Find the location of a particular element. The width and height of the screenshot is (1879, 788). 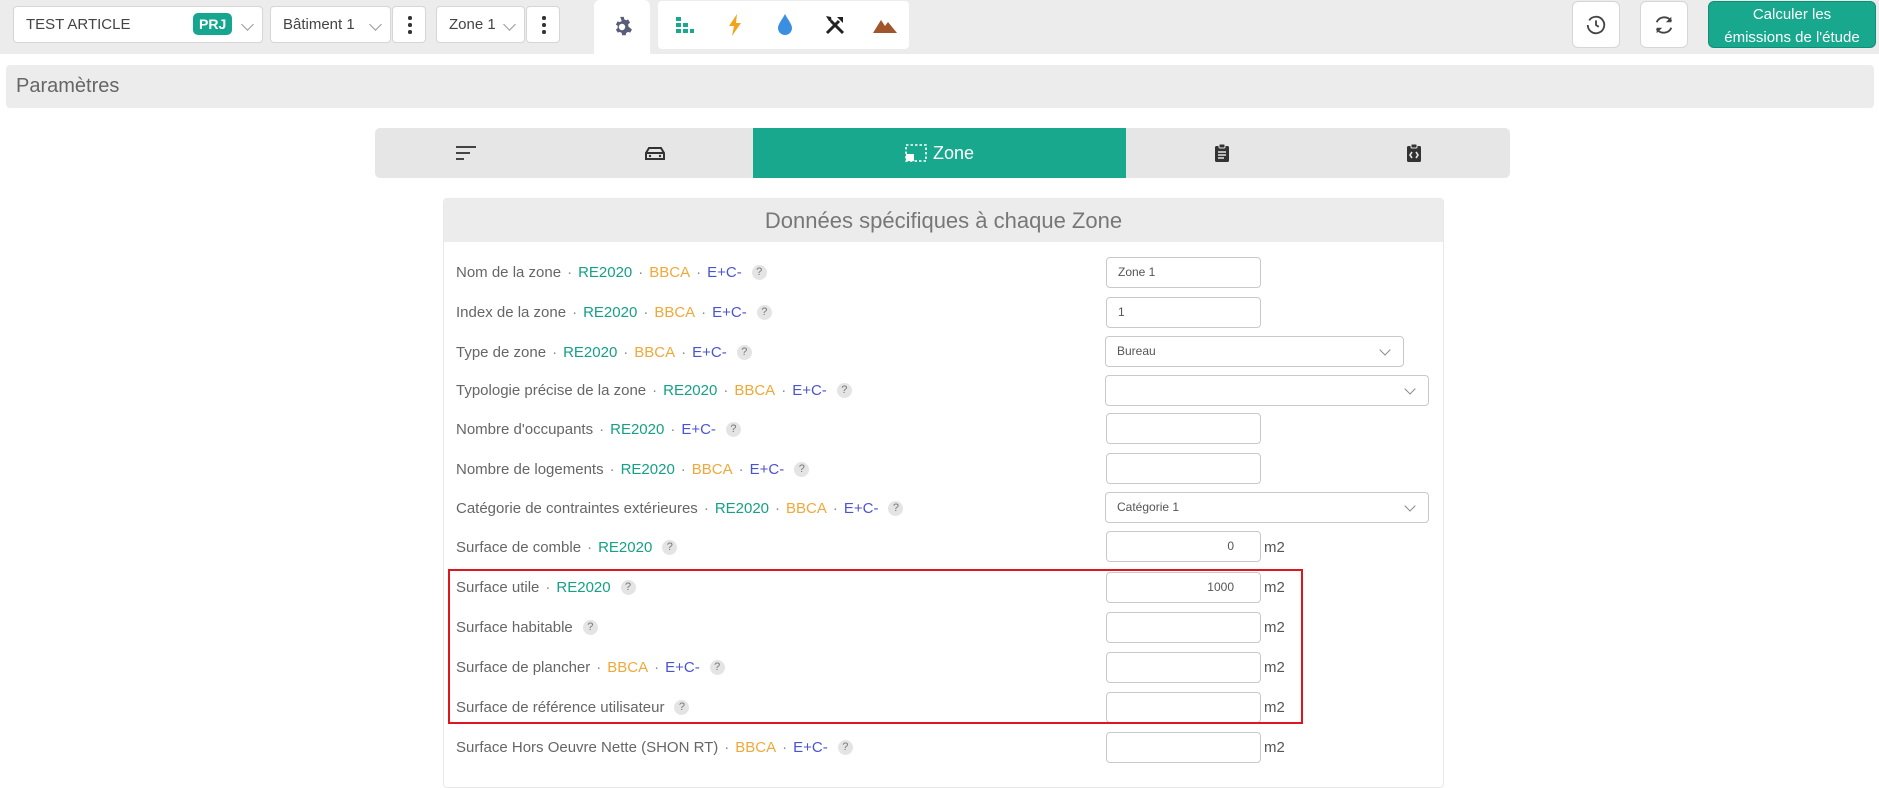

zone-select: Zone 1 is located at coordinates (480, 24).